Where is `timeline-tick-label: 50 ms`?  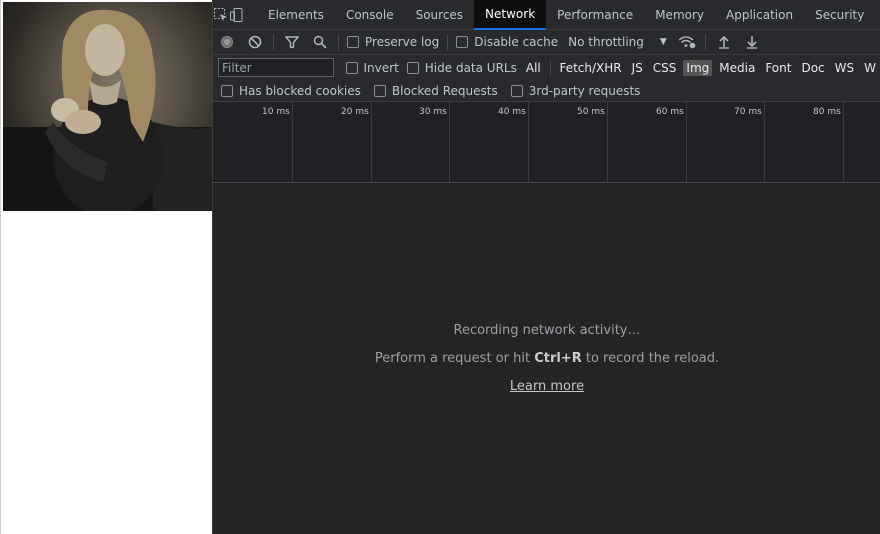 timeline-tick-label: 50 ms is located at coordinates (591, 112).